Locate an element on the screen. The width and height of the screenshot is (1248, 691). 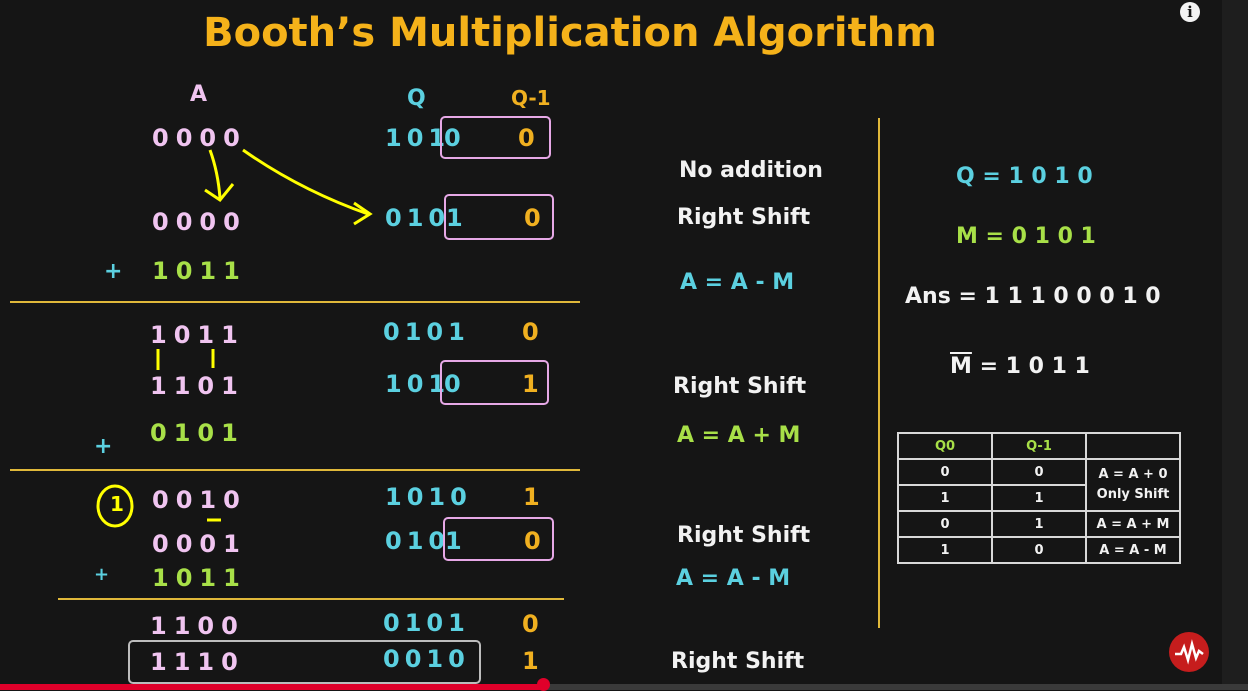
row5-a: 1101 is located at coordinates (197, 386).